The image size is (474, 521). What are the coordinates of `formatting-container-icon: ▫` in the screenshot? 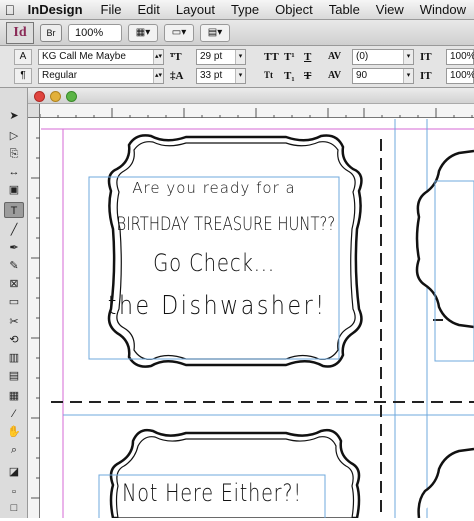 It's located at (14, 492).